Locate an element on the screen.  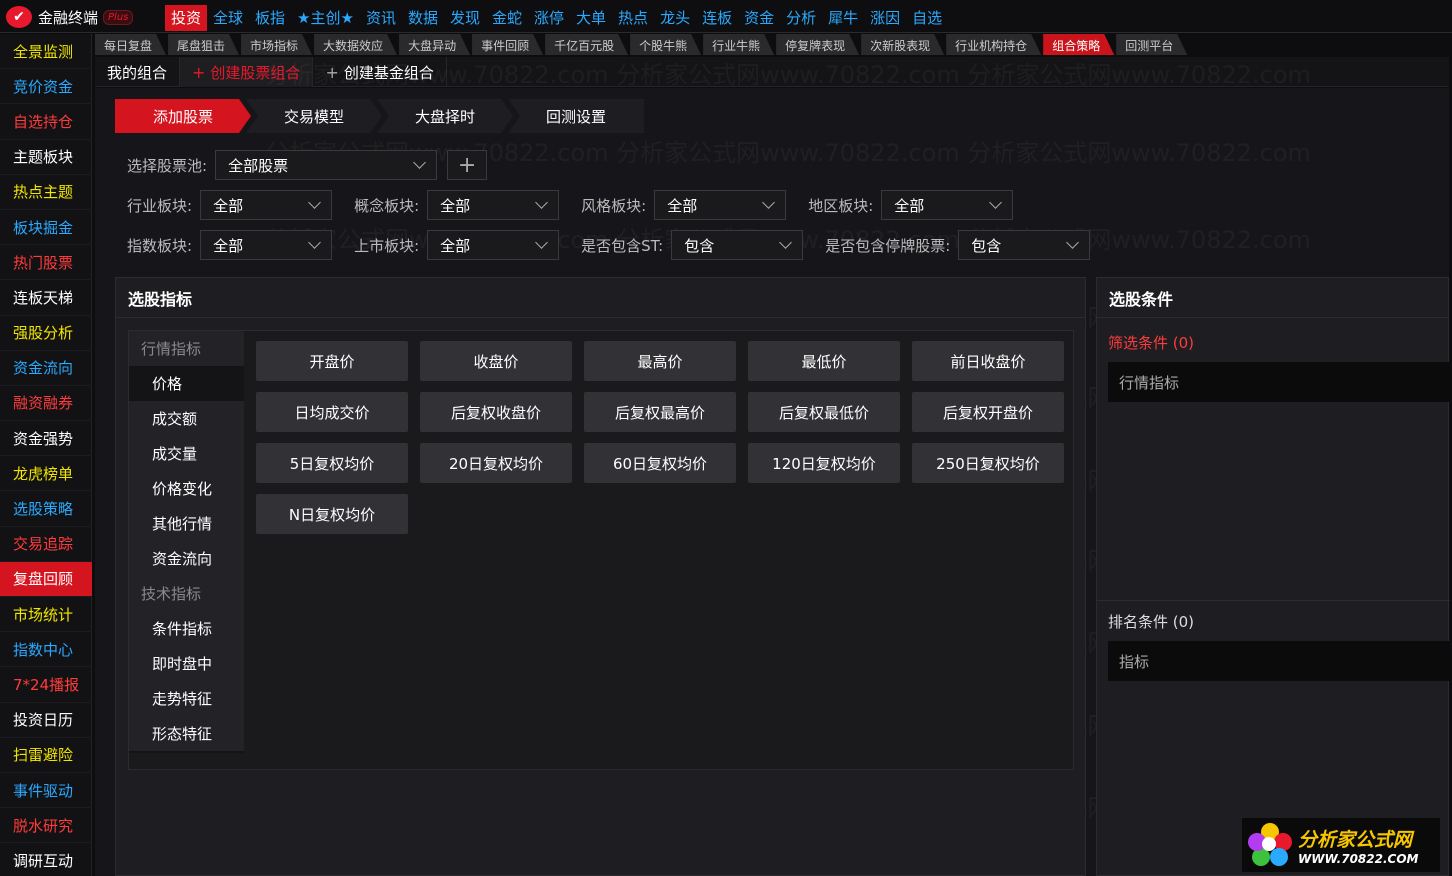
rank-condition-box: 指标 is located at coordinates (1279, 661).